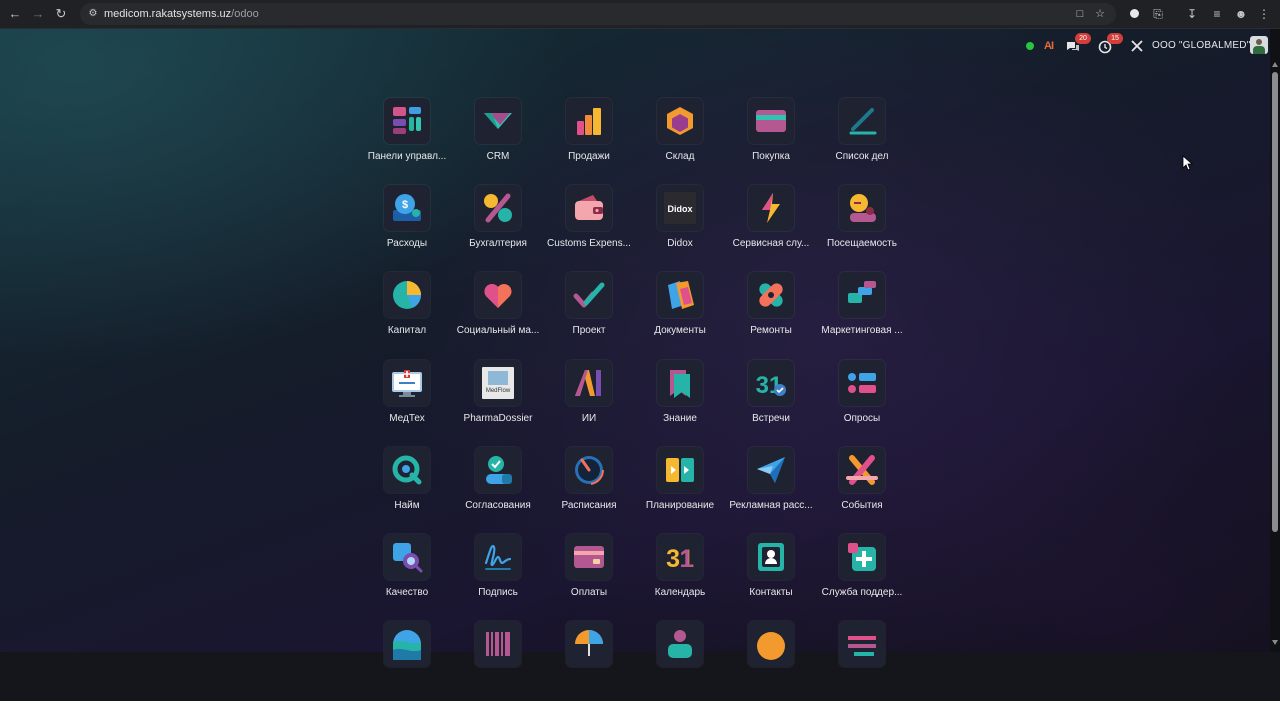 The image size is (1280, 701). Describe the element at coordinates (407, 505) in the screenshot. I see `app-label: Найм` at that location.